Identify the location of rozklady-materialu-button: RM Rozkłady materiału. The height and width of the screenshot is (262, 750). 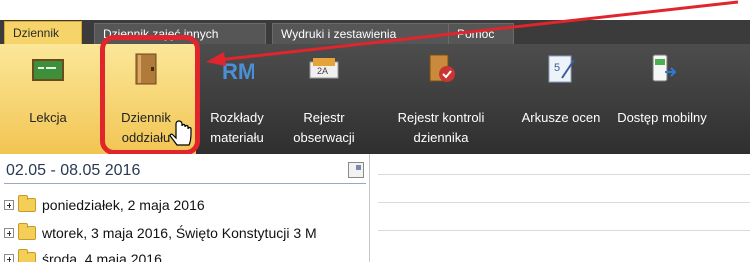
(237, 99).